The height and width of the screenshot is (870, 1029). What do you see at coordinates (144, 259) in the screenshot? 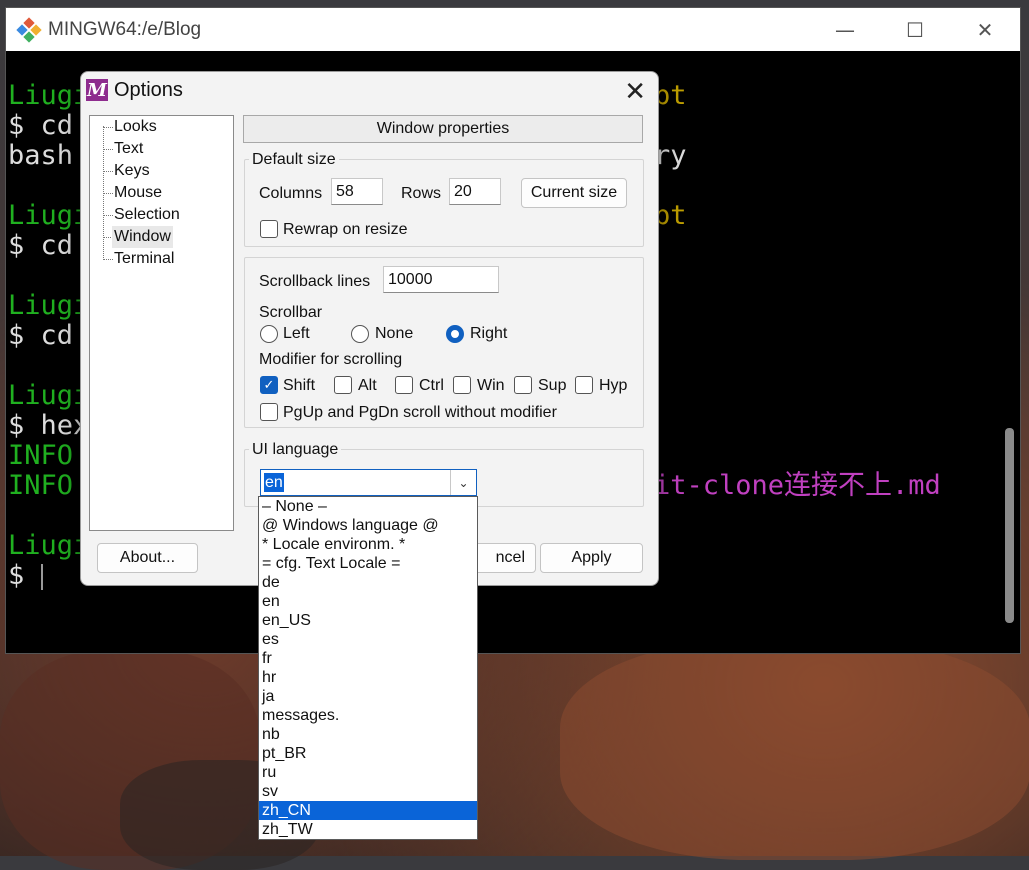
I see `tree-item-terminal: Terminal` at bounding box center [144, 259].